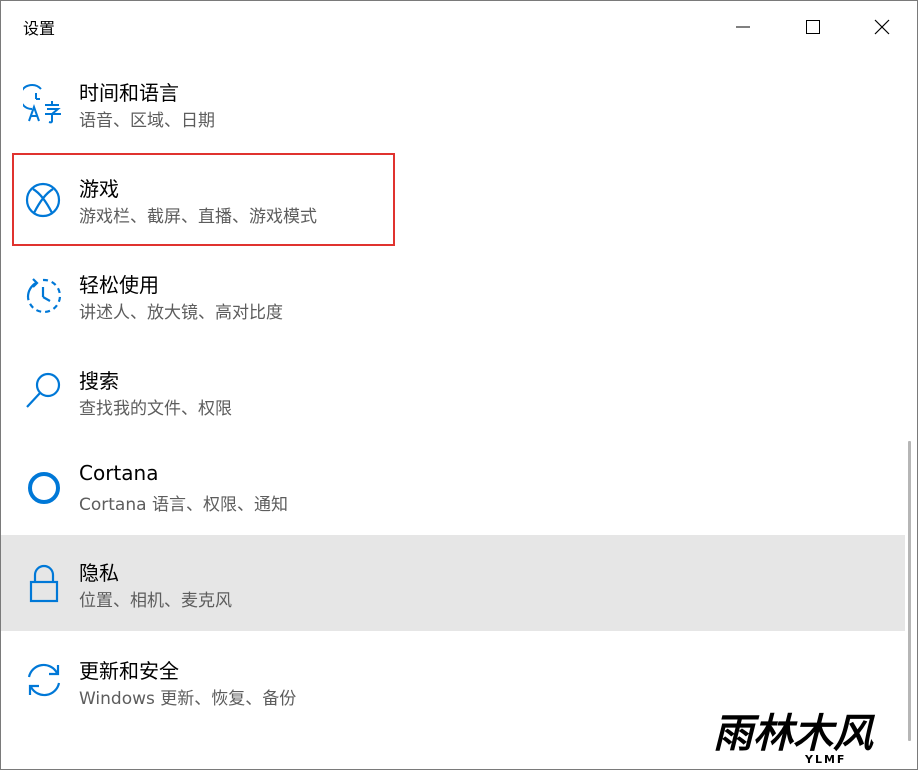 This screenshot has height=770, width=918. I want to click on time-language-icon, so click(44, 104).